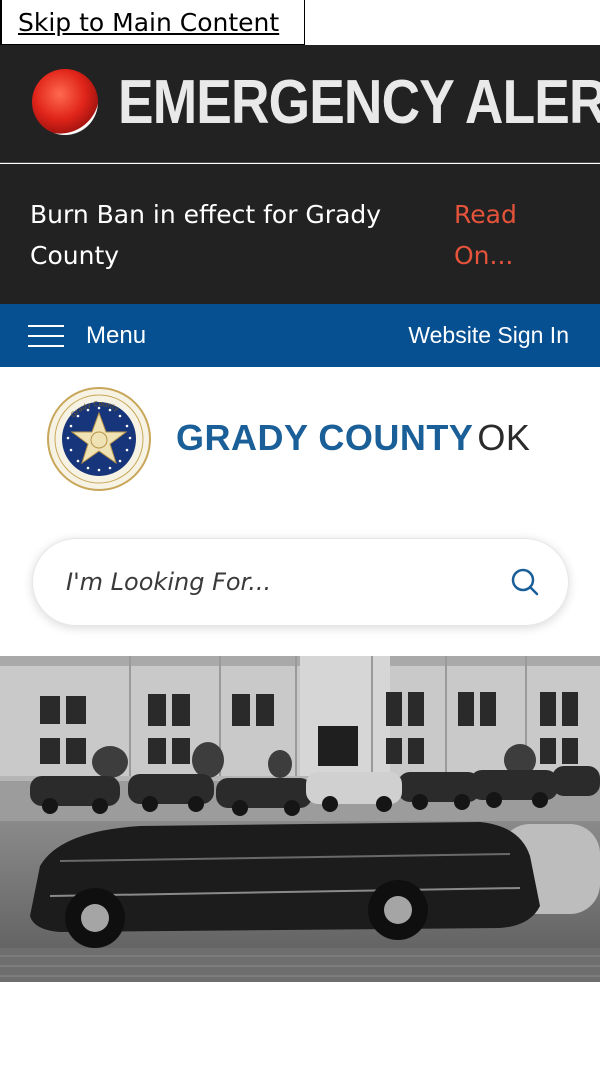  Describe the element at coordinates (300, 335) in the screenshot. I see `top-nav-bar: Menu Website Sign In` at that location.